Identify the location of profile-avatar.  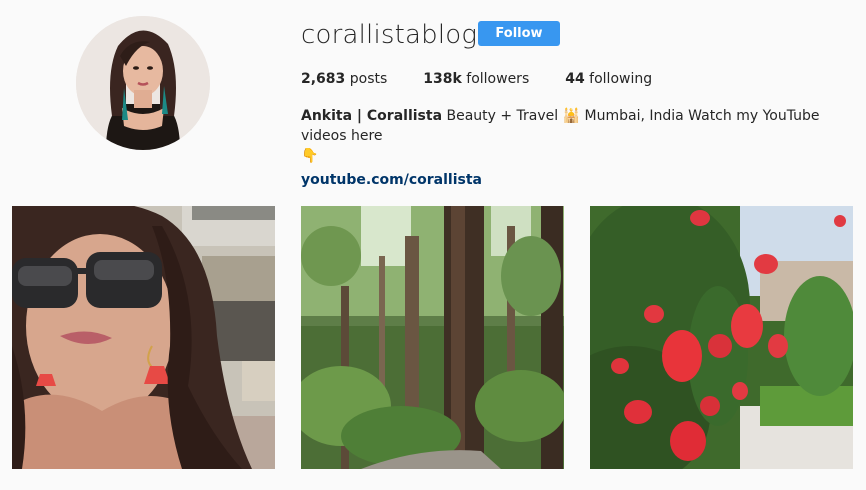
(143, 83).